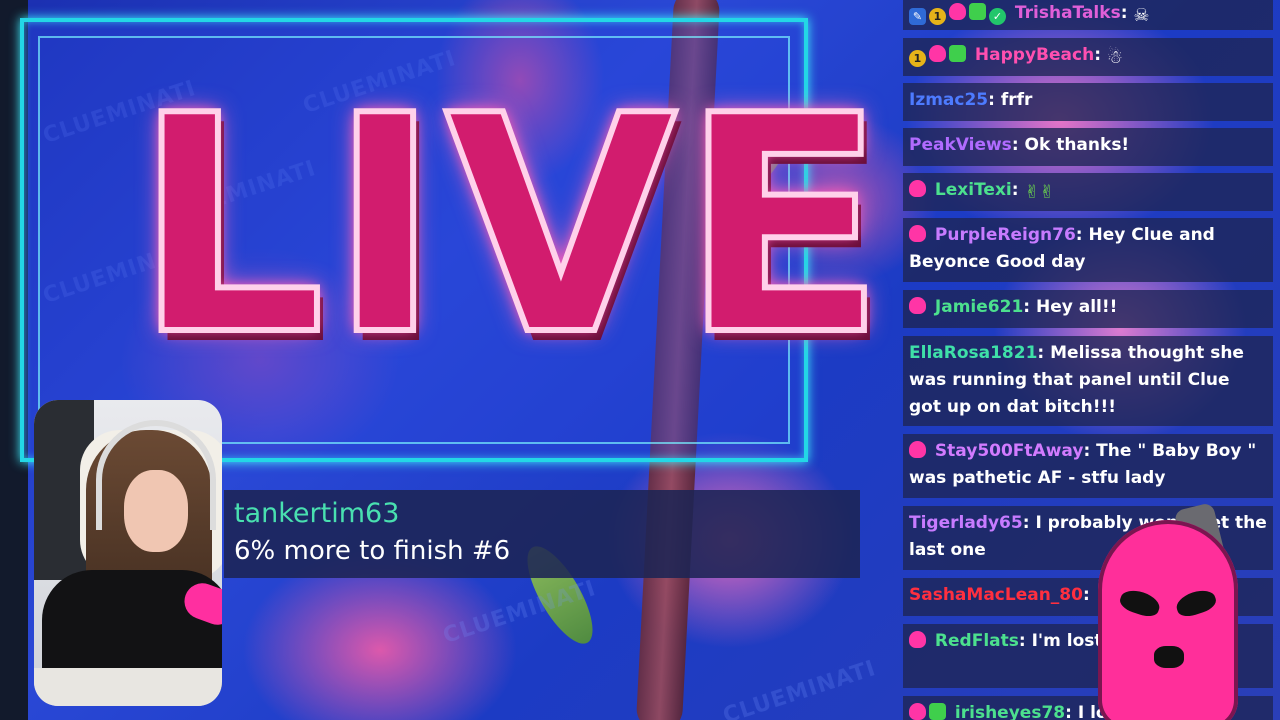 The image size is (1280, 720). I want to click on chat-username: Stay500FtAway, so click(1009, 451).